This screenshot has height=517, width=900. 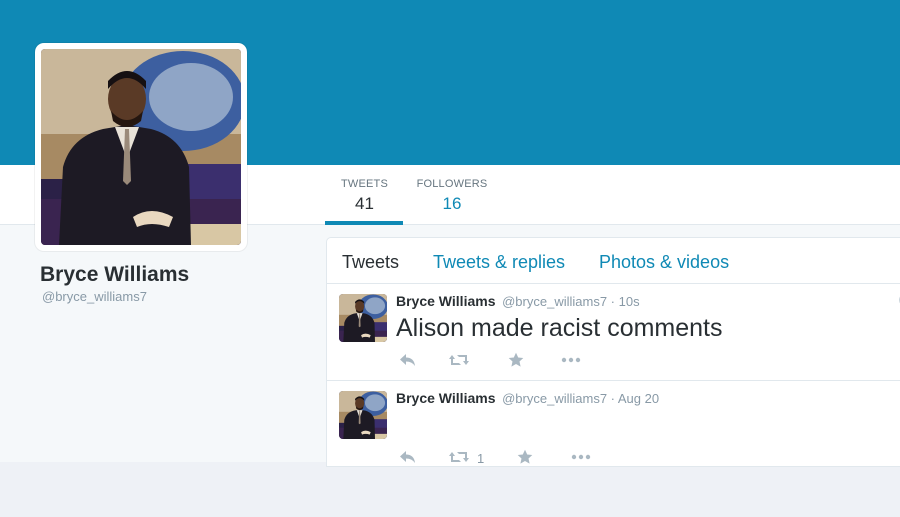 I want to click on profile-avatar-image, so click(x=141, y=147).